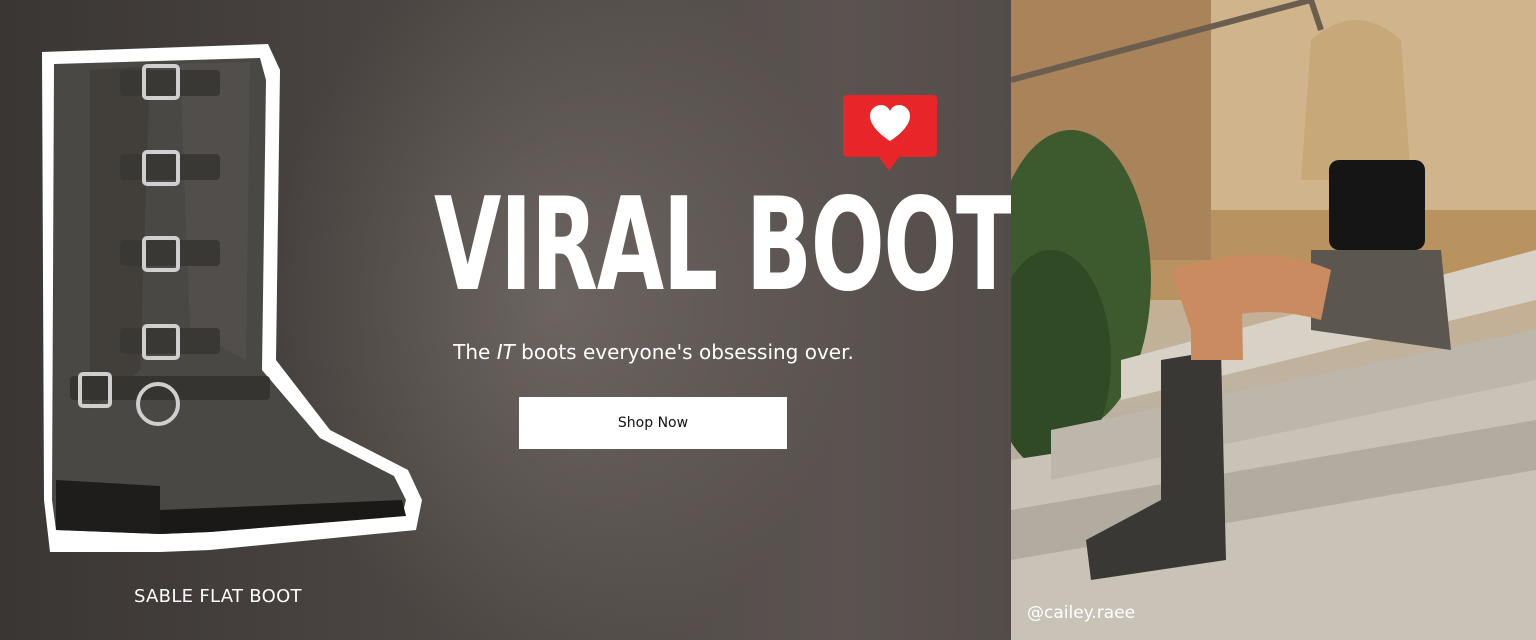 The height and width of the screenshot is (640, 1536). Describe the element at coordinates (653, 423) in the screenshot. I see `shop-now-button: Shop Now` at that location.